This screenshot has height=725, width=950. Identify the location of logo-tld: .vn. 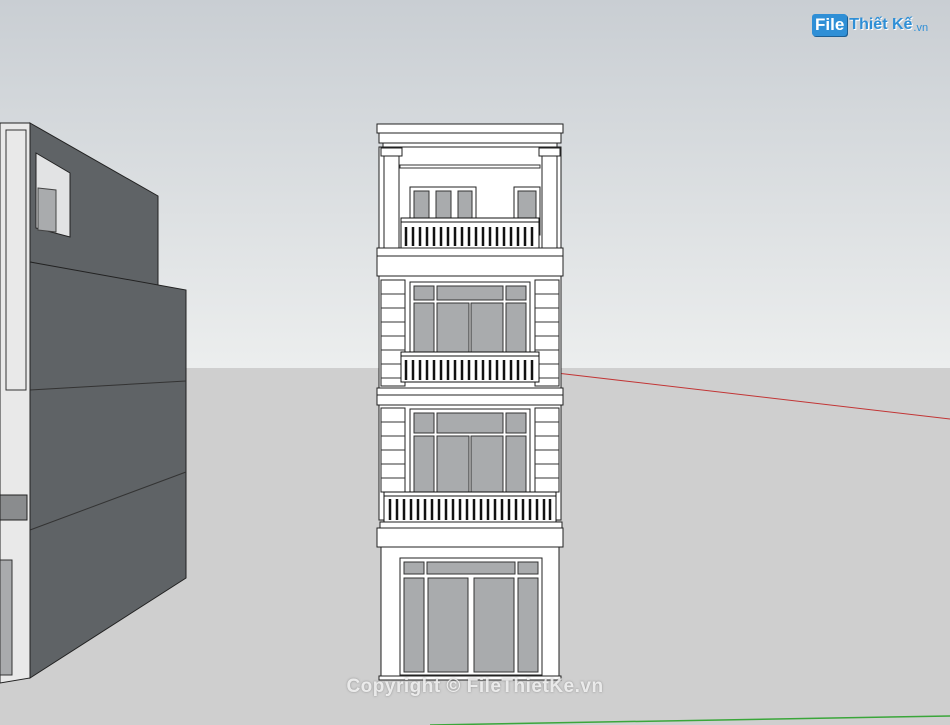
(921, 28).